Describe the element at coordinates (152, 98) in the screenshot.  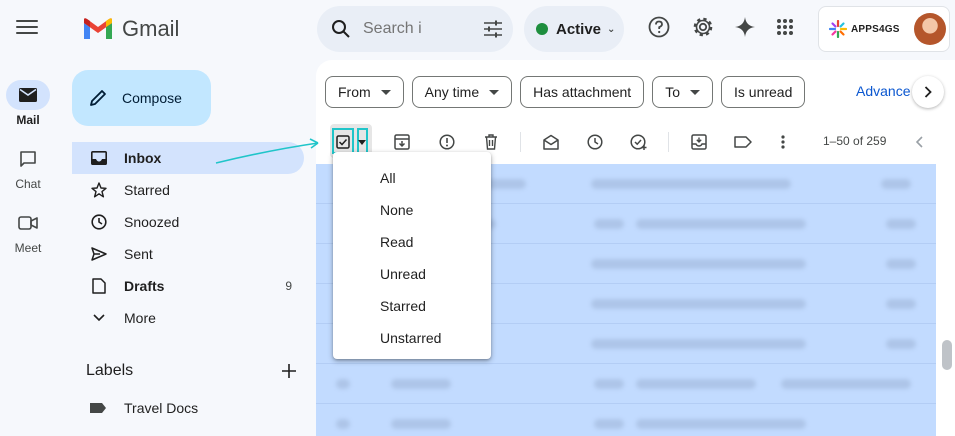
I see `compose-label: Compose` at that location.